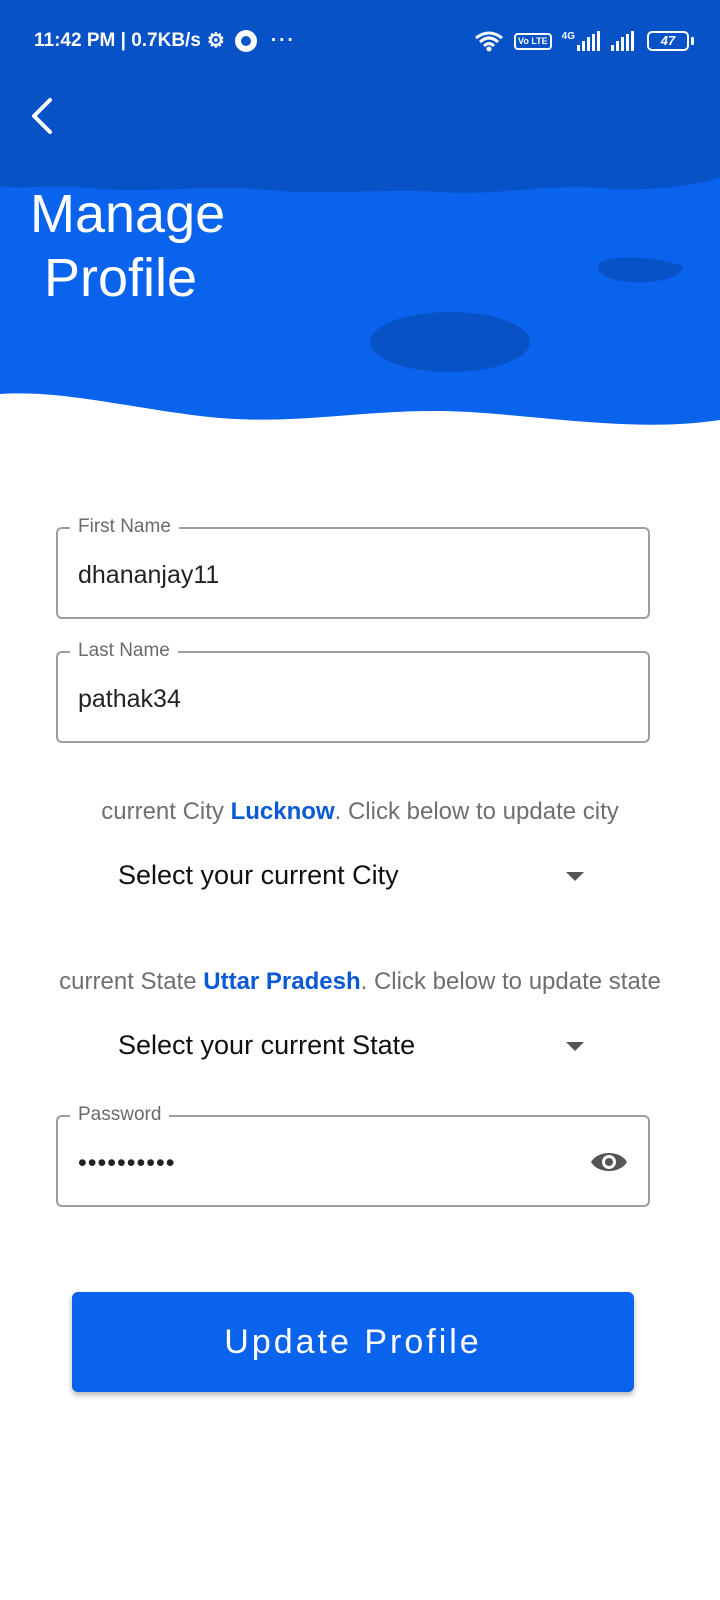  I want to click on city-select: Select your current City, so click(351, 876).